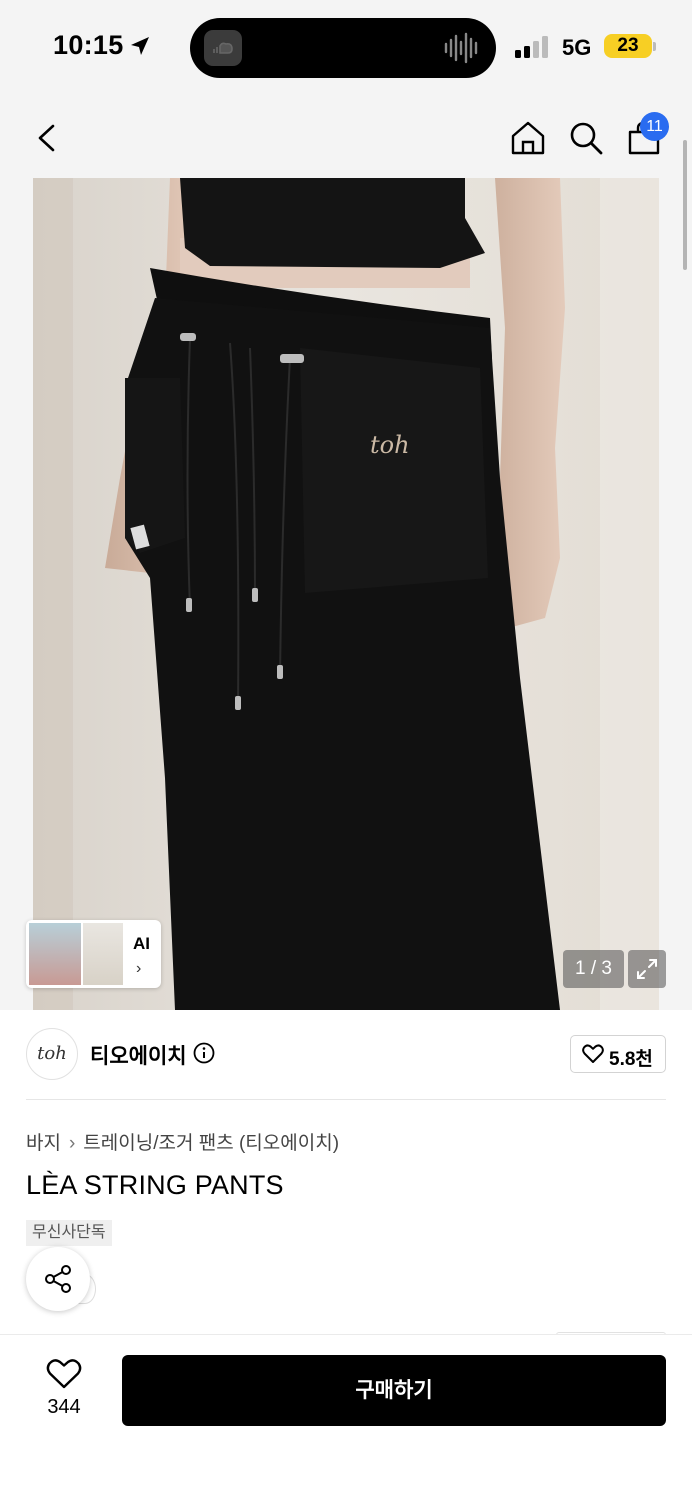  Describe the element at coordinates (577, 47) in the screenshot. I see `network-type: 5G` at that location.